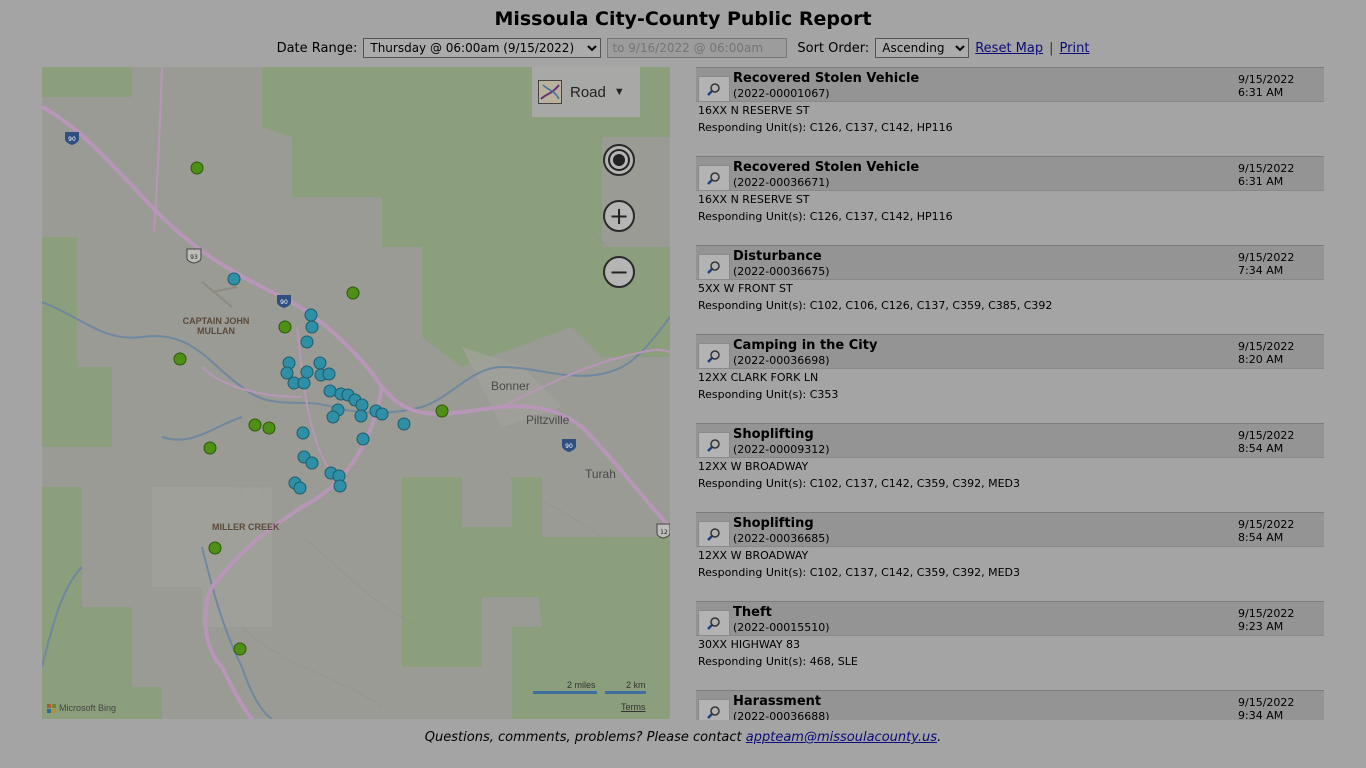  Describe the element at coordinates (581, 685) in the screenshot. I see `scale-miles-label: 2 miles` at that location.